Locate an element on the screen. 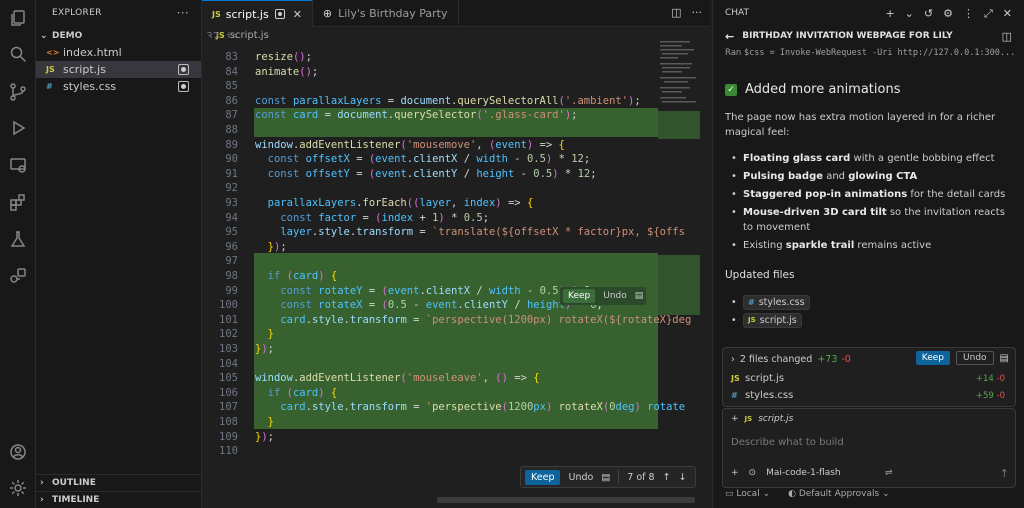 The image size is (1024, 508). toggle-sidebar-icon: ◫ is located at coordinates (1007, 36).